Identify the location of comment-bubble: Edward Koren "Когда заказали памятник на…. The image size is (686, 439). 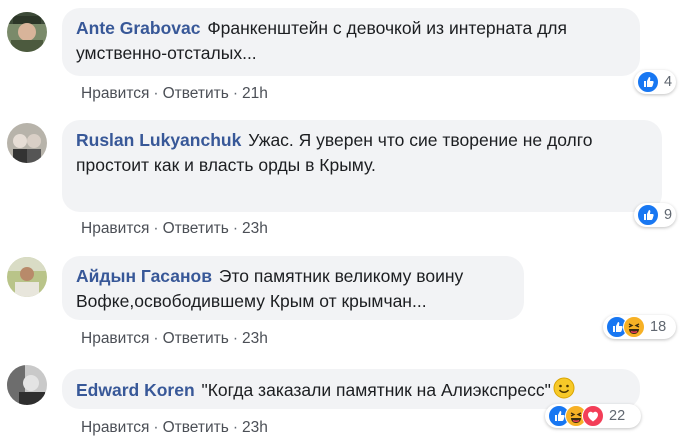
(351, 389).